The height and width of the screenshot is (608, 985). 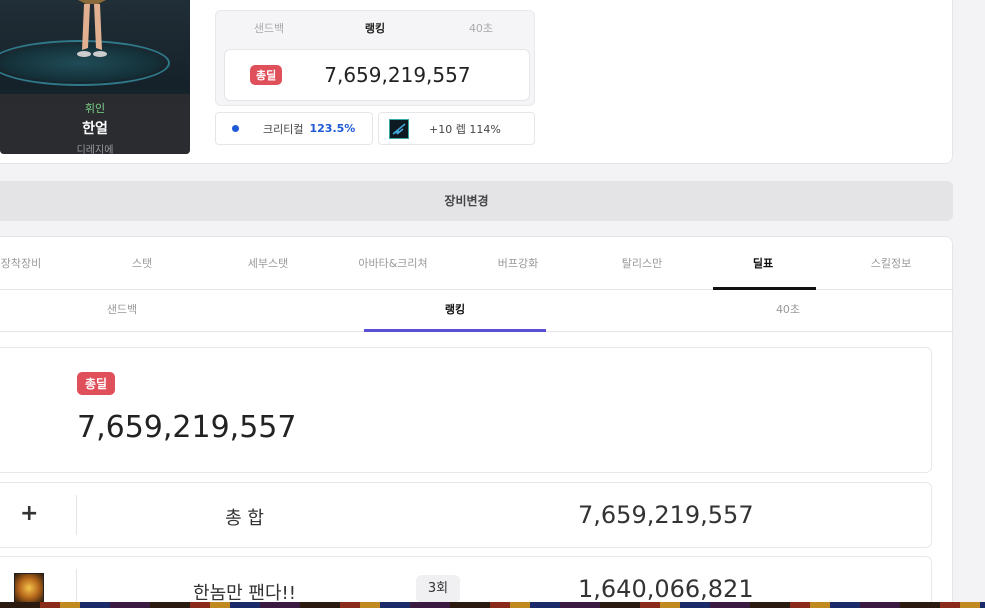 I want to click on item-label: +10 렙 114%, so click(x=465, y=129).